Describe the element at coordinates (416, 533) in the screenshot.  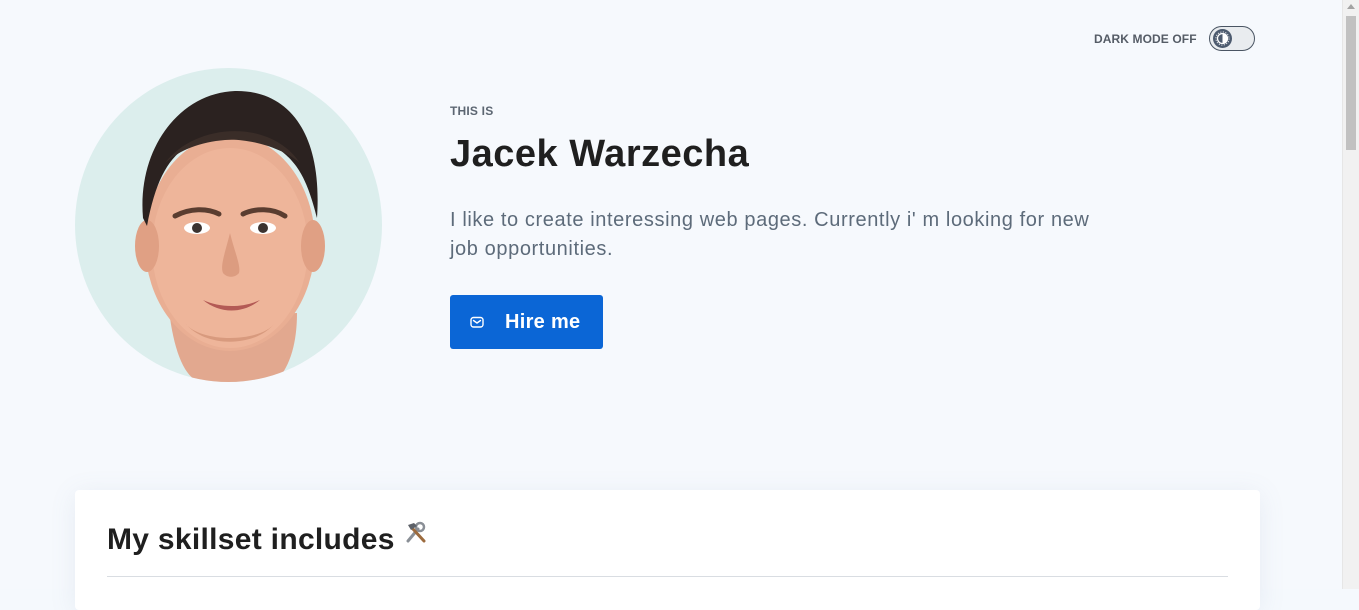
I see `tools-icon` at that location.